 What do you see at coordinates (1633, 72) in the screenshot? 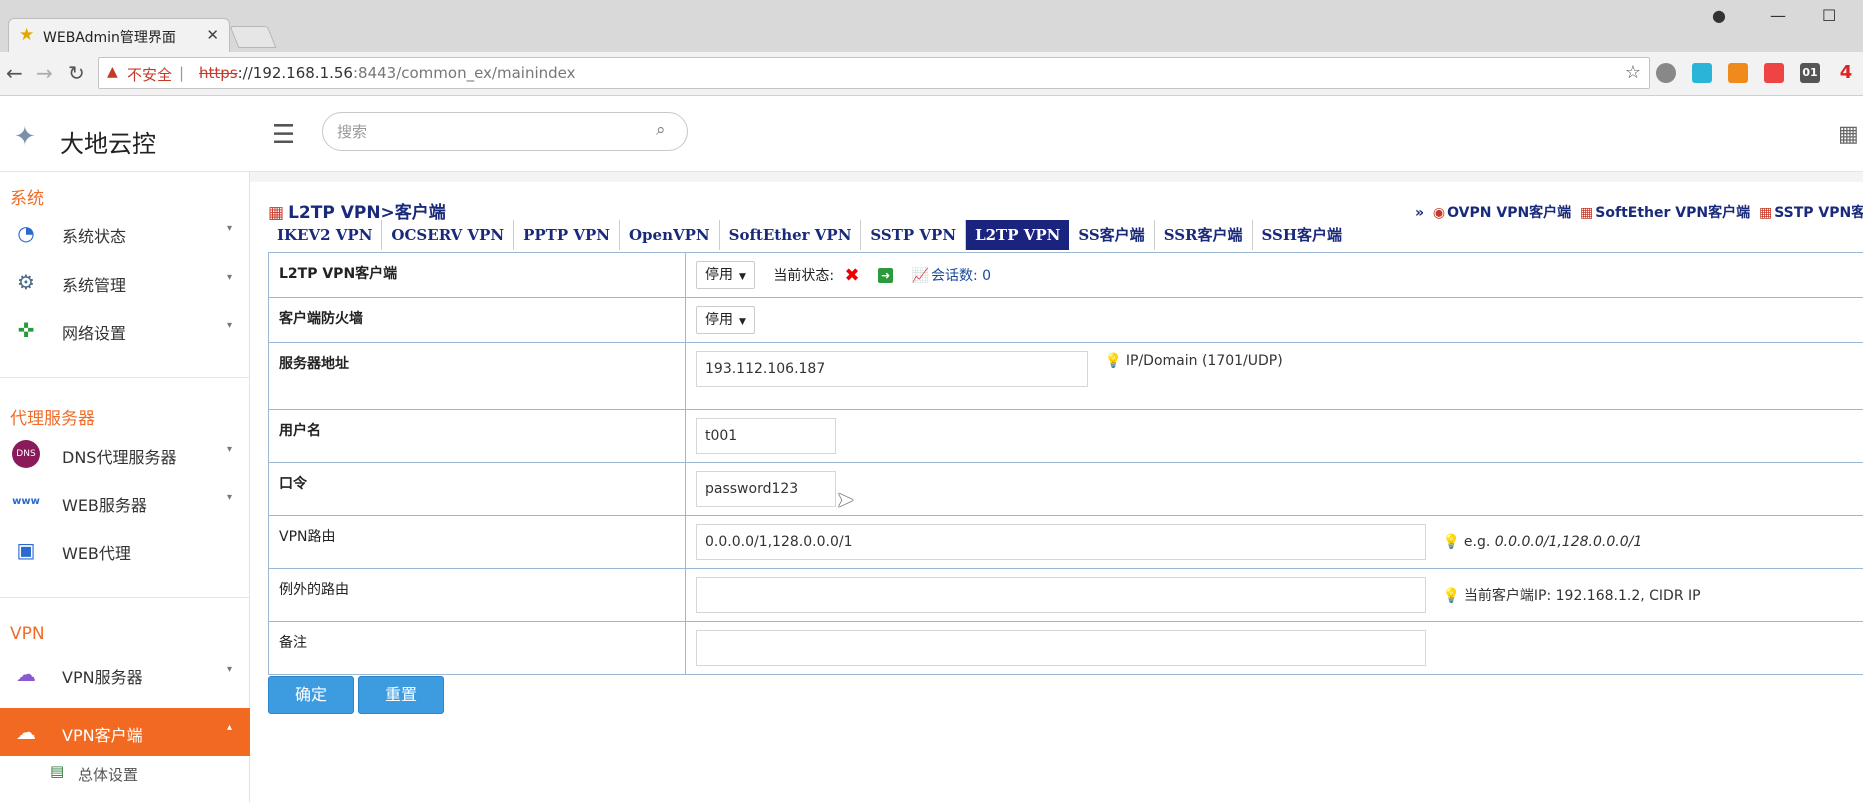
I see `bookmark-star-icon: ☆` at bounding box center [1633, 72].